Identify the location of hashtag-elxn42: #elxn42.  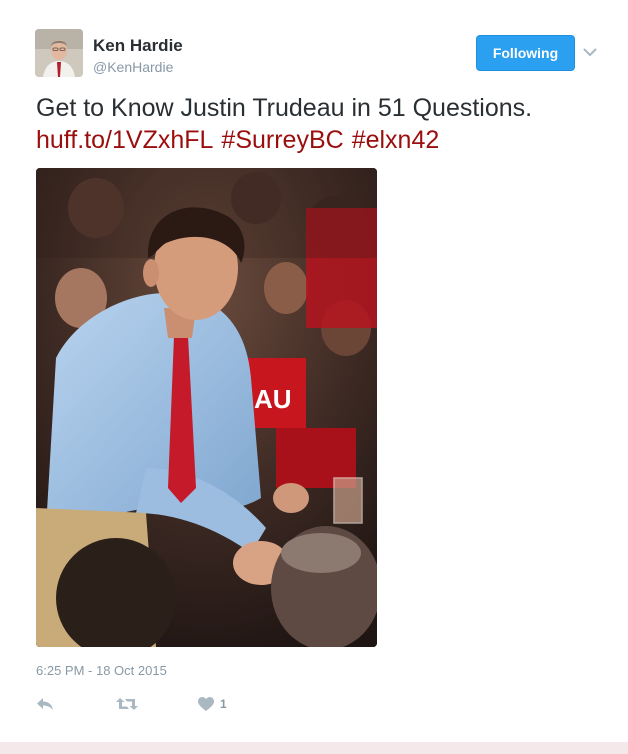
(396, 140).